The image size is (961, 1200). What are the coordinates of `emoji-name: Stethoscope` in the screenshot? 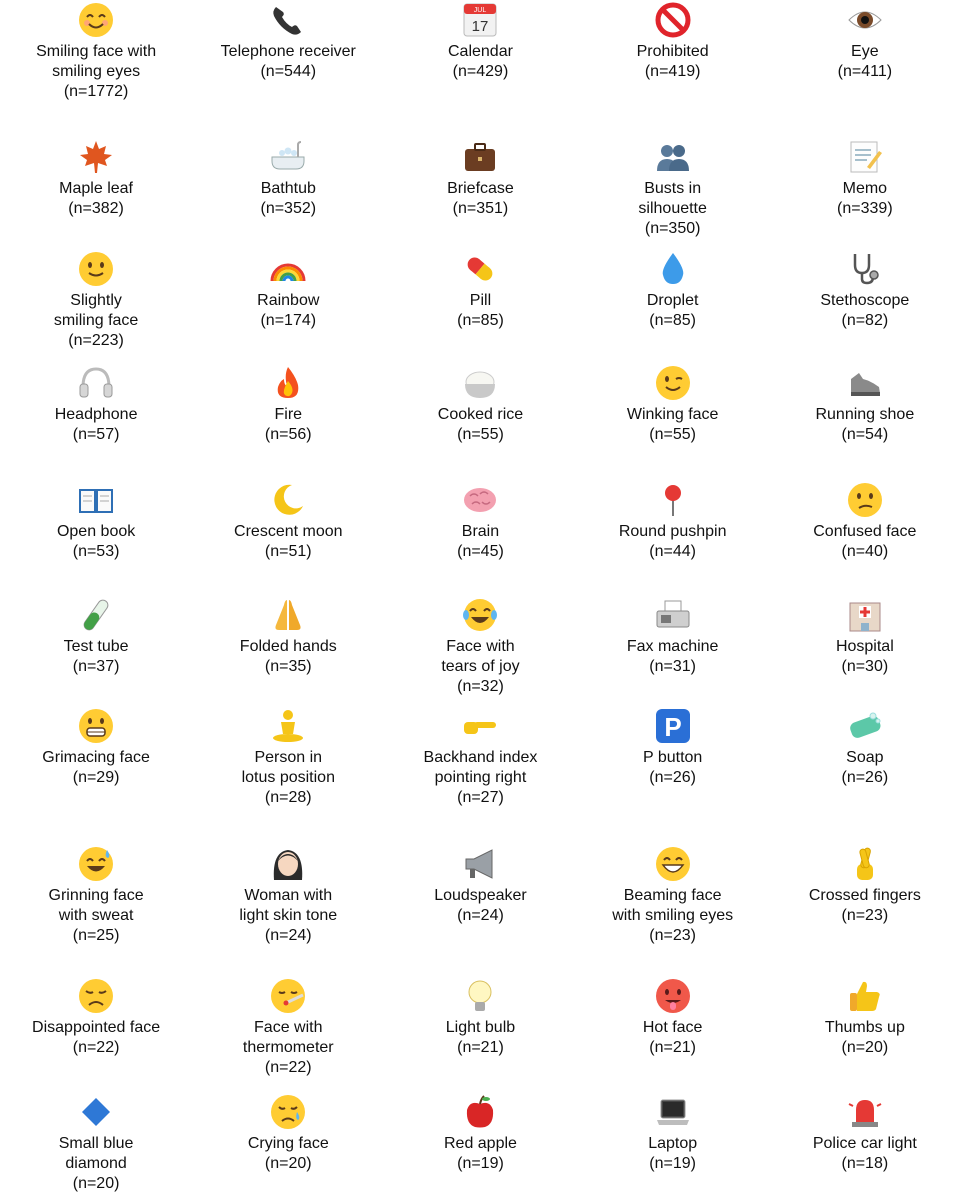 It's located at (865, 300).